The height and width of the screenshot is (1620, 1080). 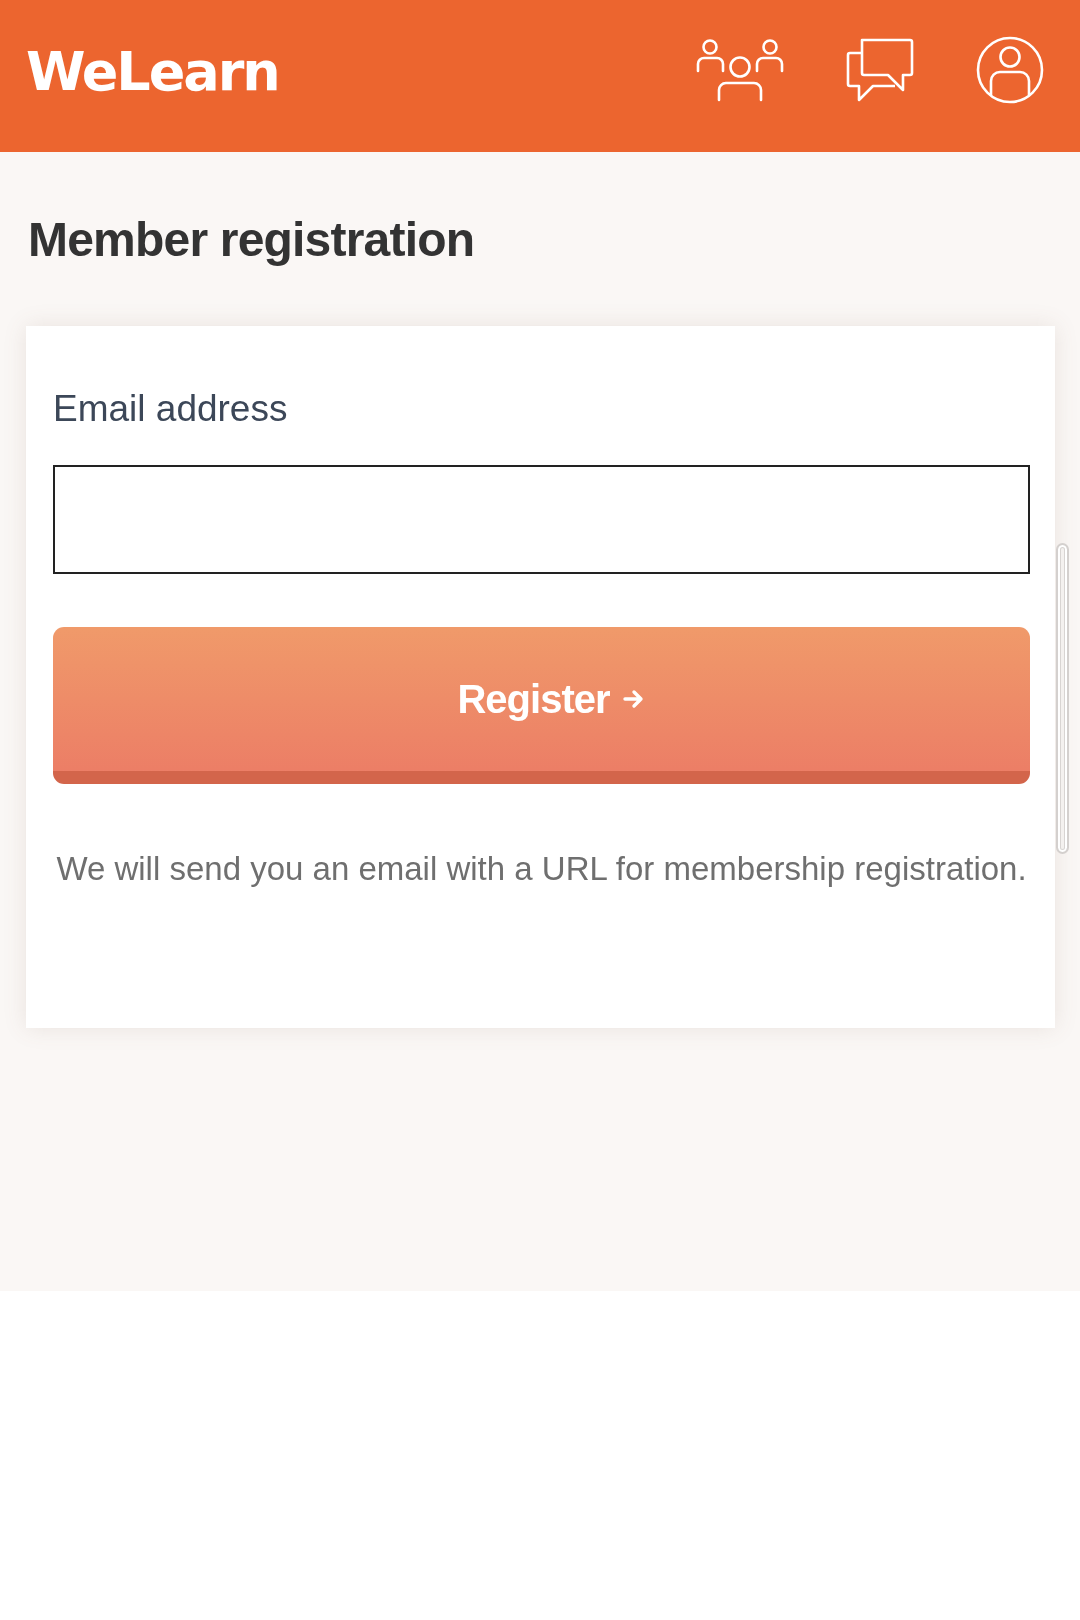 I want to click on people-icon, so click(x=740, y=70).